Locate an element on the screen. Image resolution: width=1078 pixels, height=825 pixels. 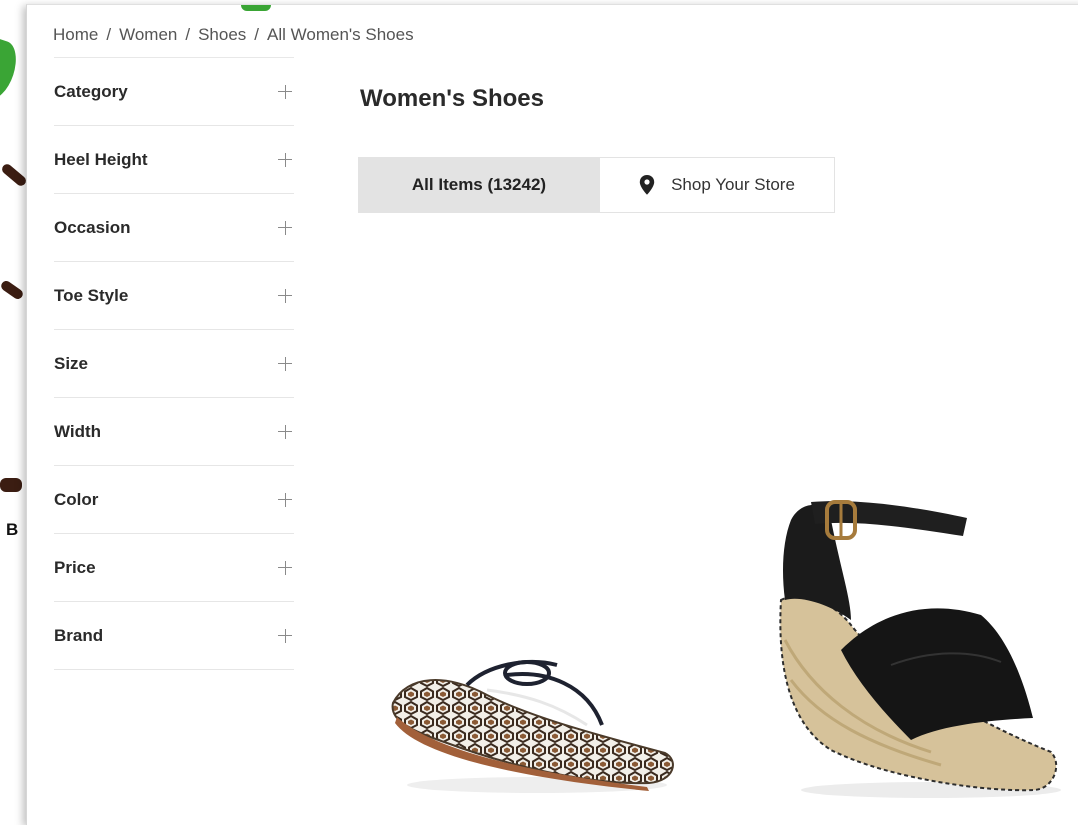
product-card-sandal is located at coordinates (532, 722).